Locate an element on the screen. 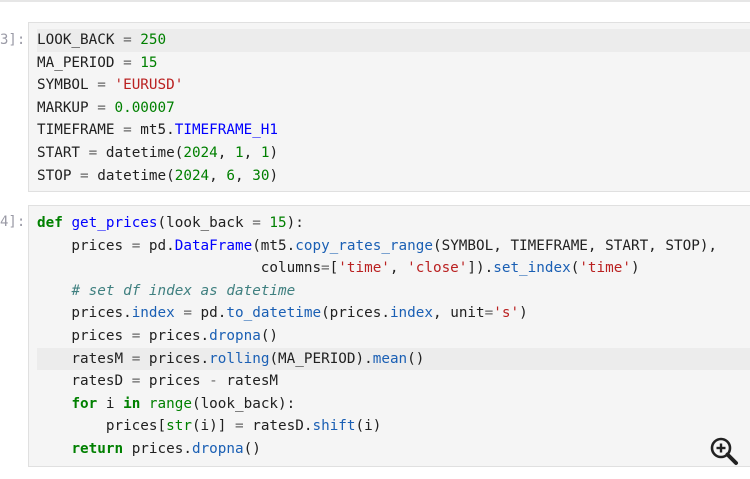 The width and height of the screenshot is (750, 479). zoom-in-icon is located at coordinates (724, 451).